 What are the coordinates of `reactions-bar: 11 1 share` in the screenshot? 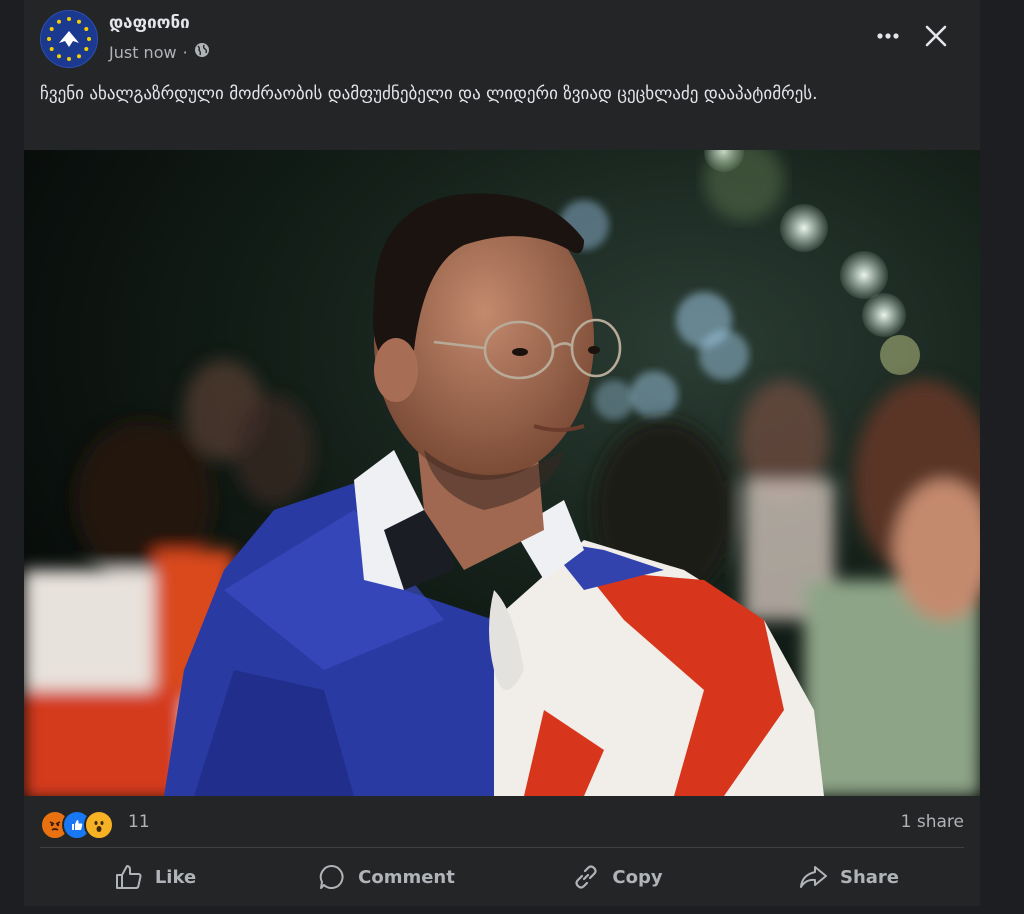 It's located at (502, 824).